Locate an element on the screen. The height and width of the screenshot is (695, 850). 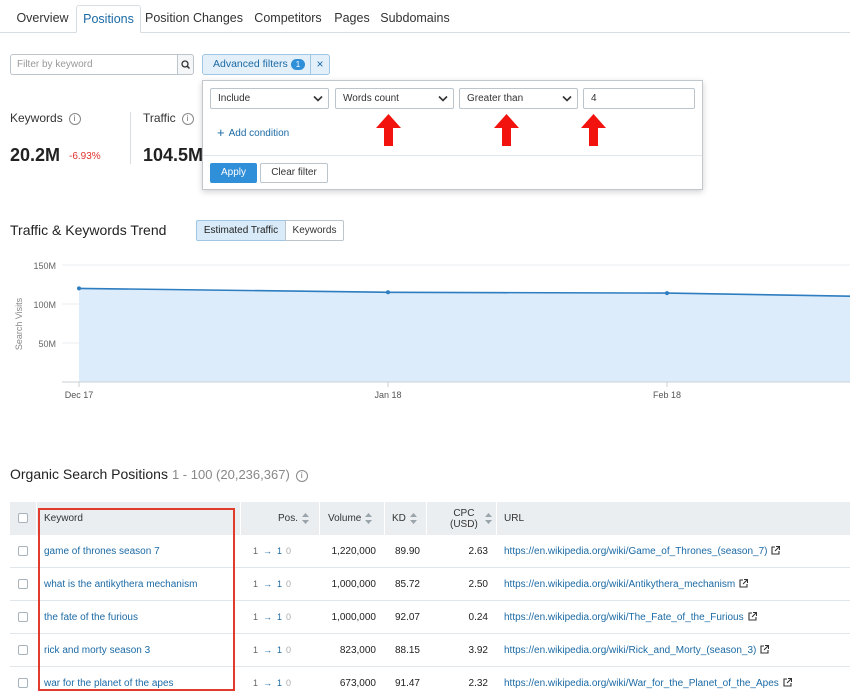
tab-positions: Positions is located at coordinates (108, 19).